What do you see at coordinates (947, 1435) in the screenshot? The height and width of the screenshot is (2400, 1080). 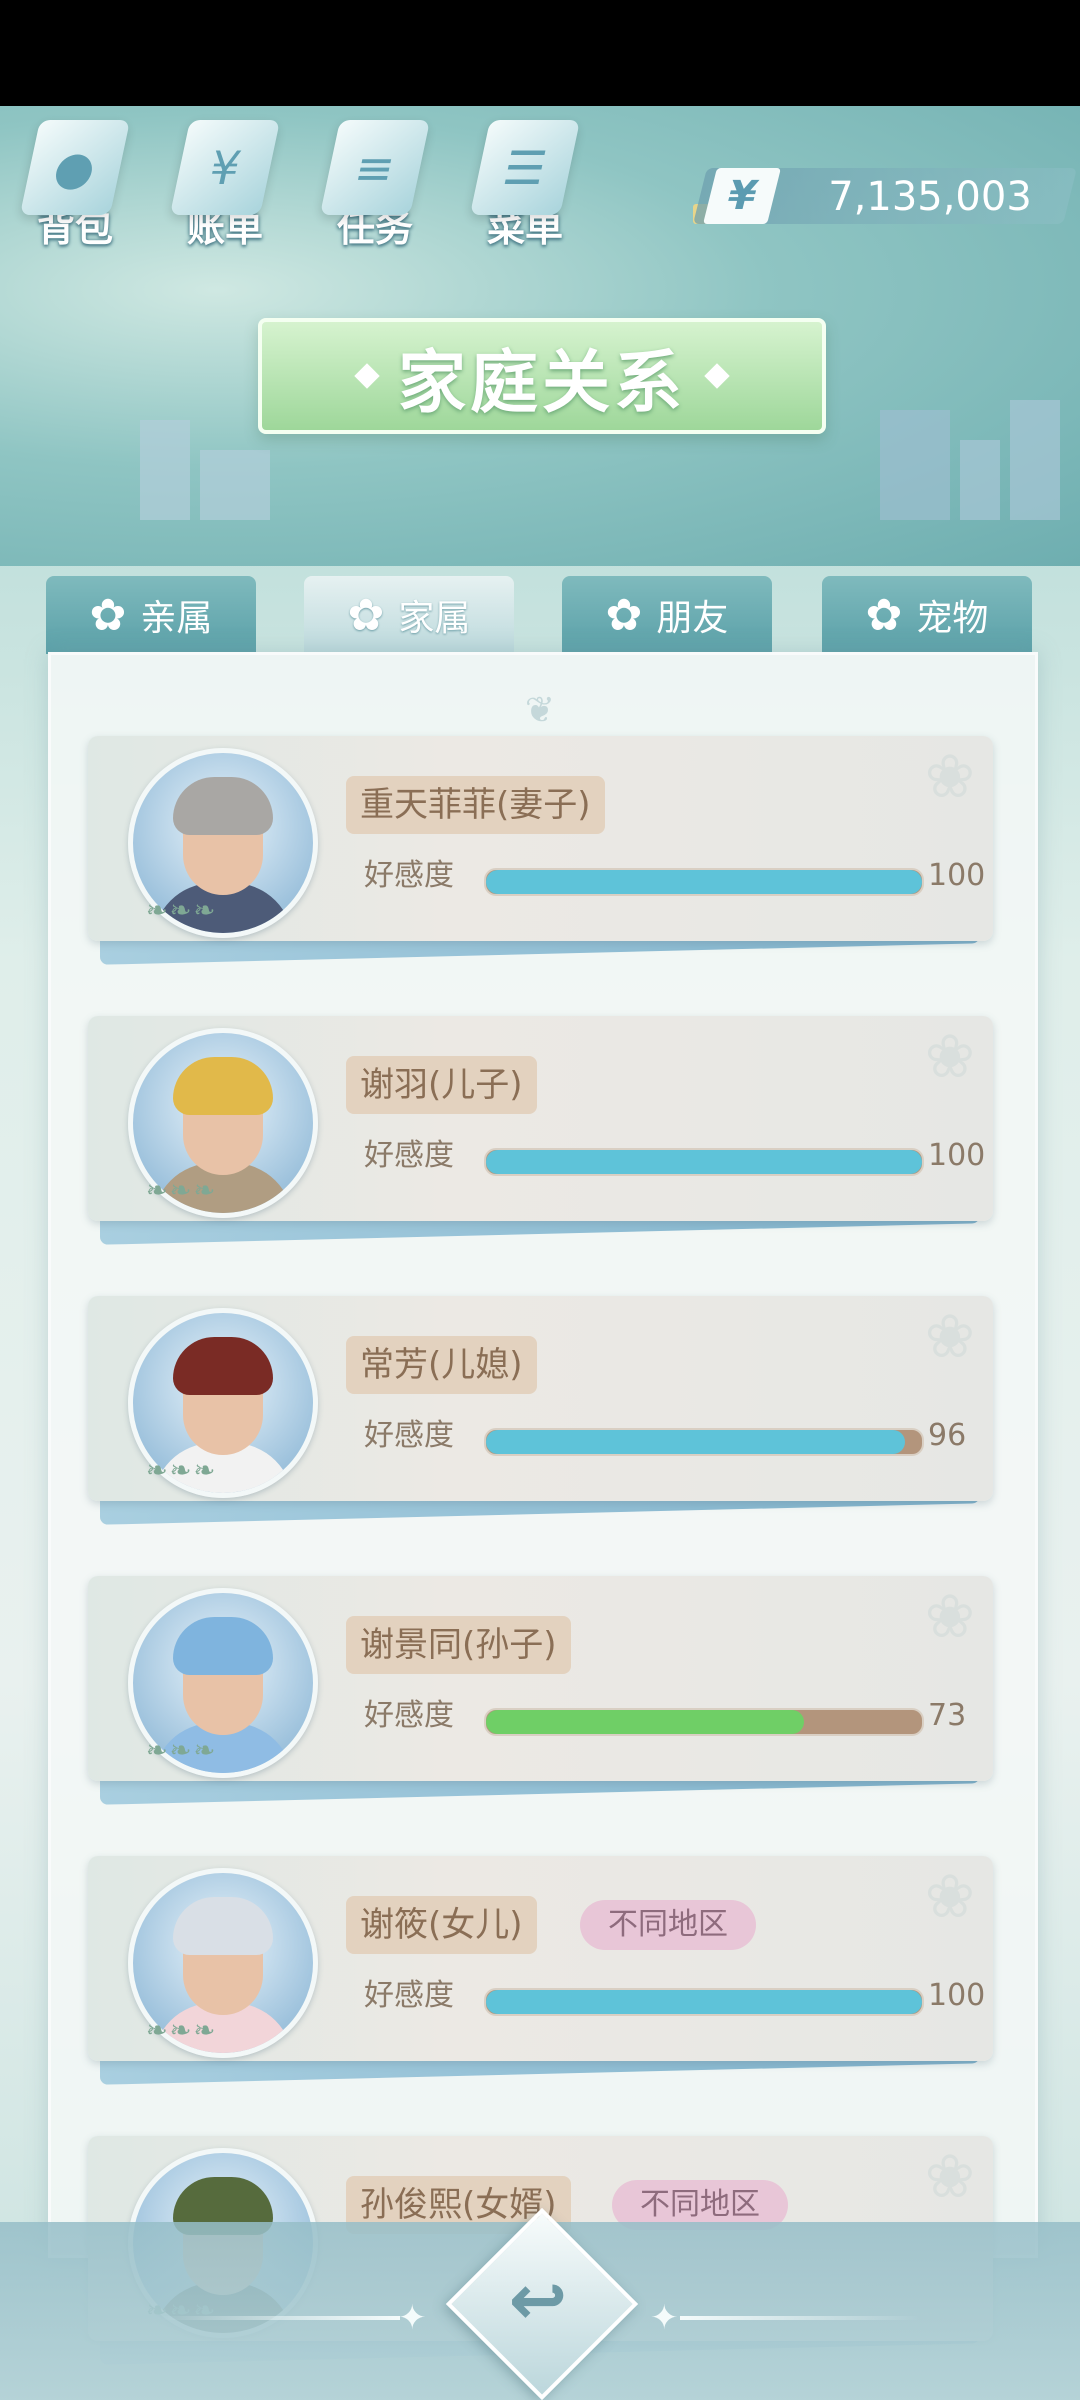 I see `favor-value: 96` at bounding box center [947, 1435].